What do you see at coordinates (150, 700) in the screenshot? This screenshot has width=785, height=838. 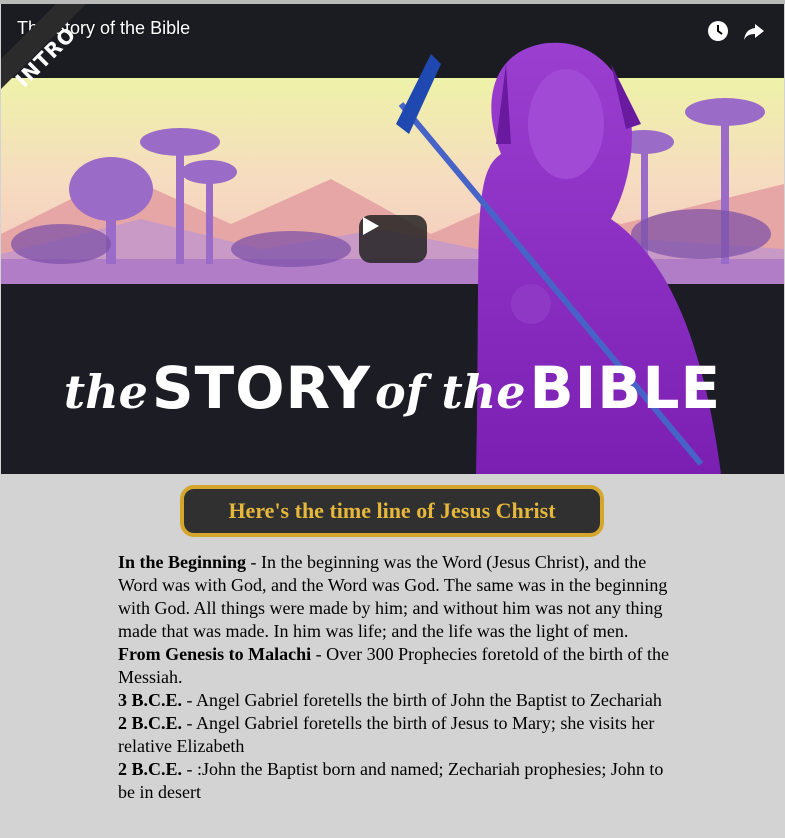 I see `entry-heading: 3 B.C.E.` at bounding box center [150, 700].